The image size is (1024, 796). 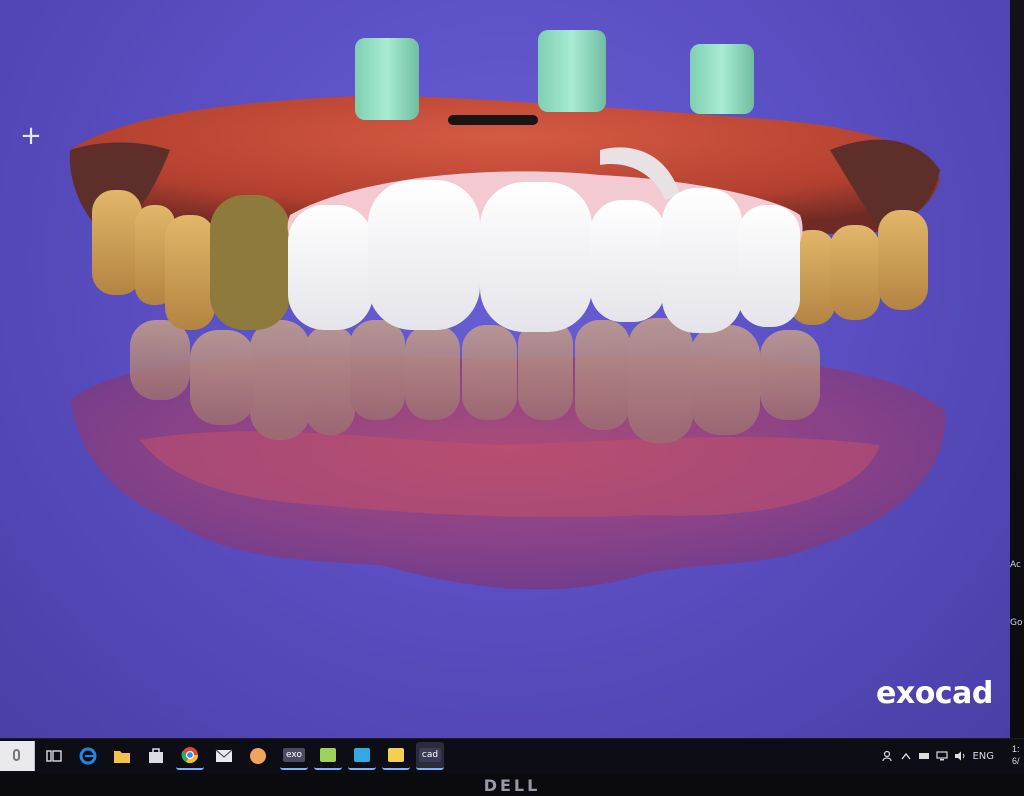 I want to click on clock-time: 1:, so click(x=1016, y=749).